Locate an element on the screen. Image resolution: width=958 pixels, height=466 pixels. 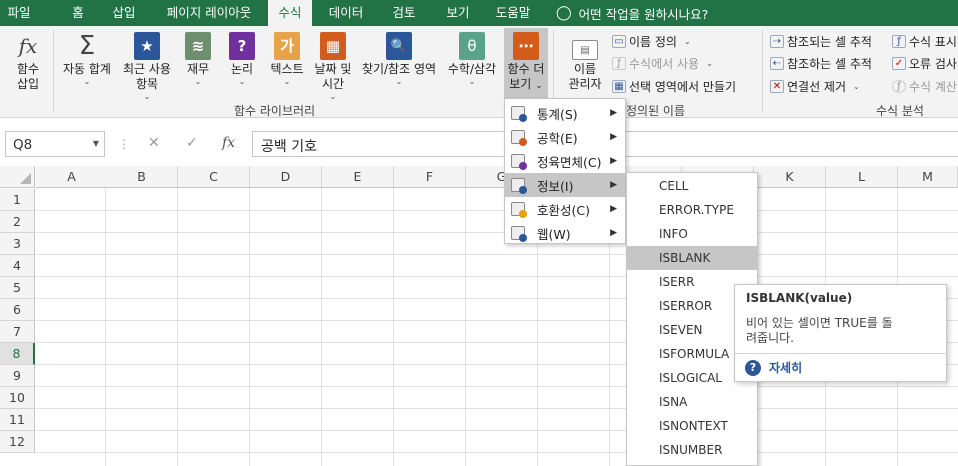
label: 수식 계산 is located at coordinates (933, 87).